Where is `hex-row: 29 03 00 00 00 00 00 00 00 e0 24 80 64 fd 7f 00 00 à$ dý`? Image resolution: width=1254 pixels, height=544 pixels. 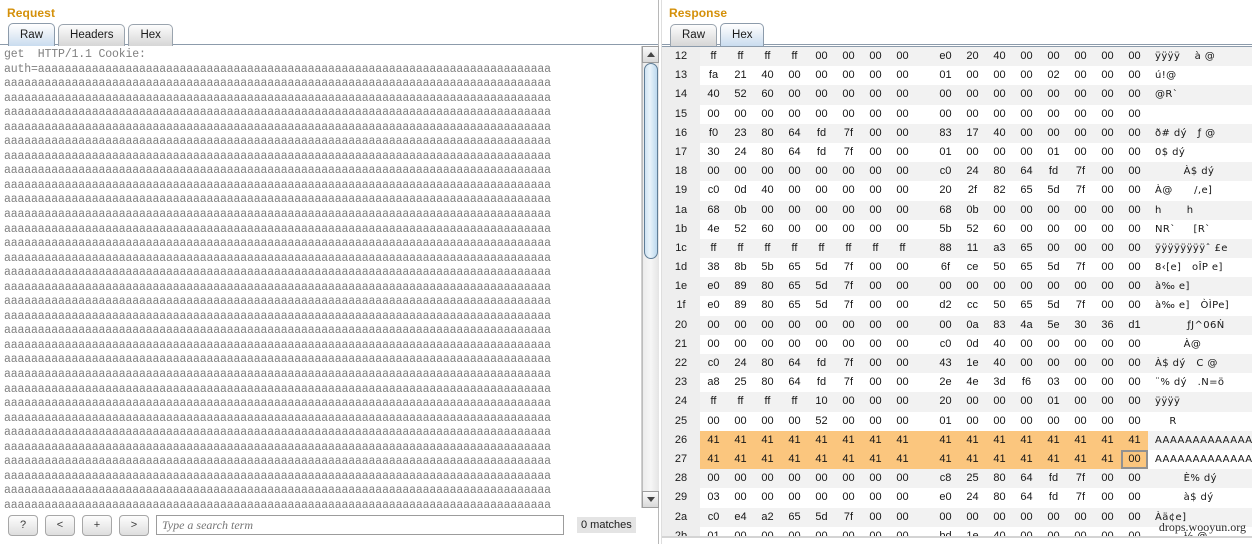 hex-row: 29 03 00 00 00 00 00 00 00 e0 24 80 64 fd 7f 00 00 à$ dý is located at coordinates (957, 498).